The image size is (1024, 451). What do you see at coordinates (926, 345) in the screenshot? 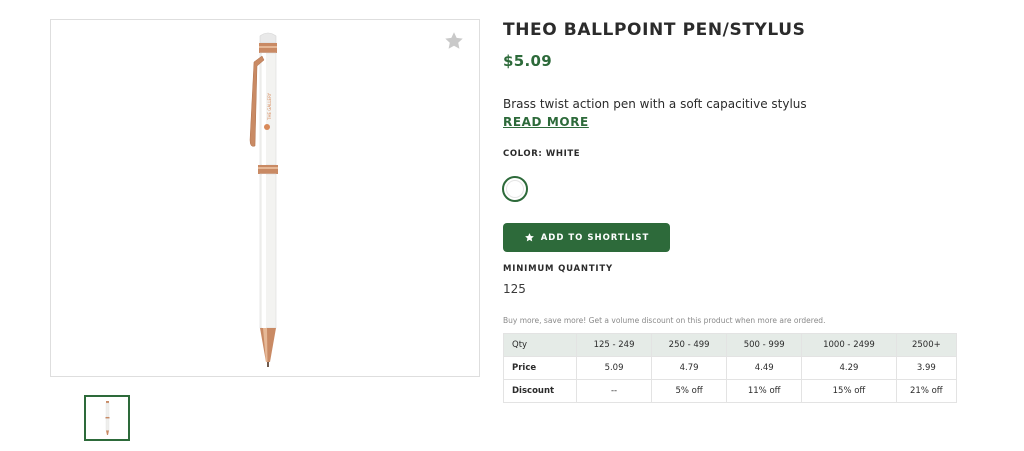
I see `table-cell: 2500+` at bounding box center [926, 345].